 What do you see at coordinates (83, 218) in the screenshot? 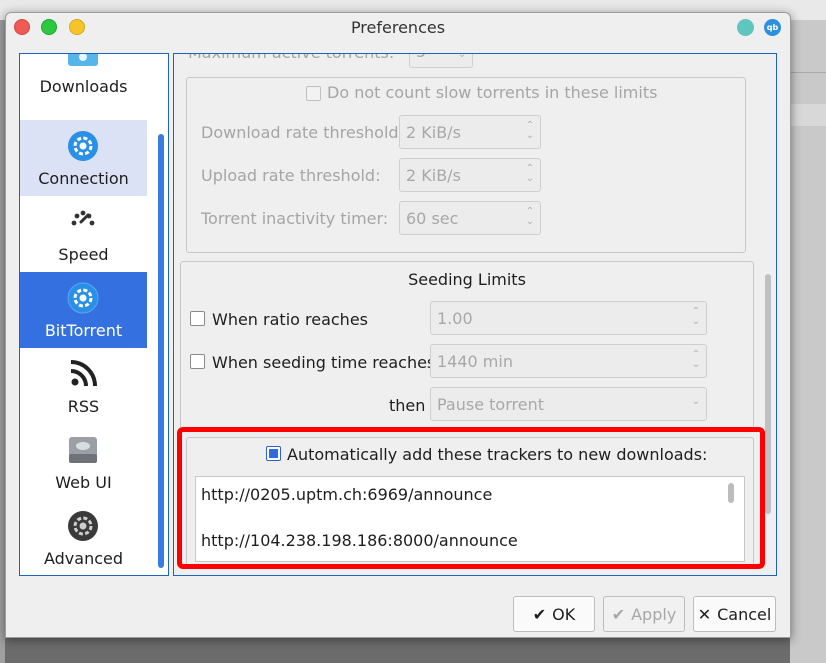
I see `speed-icon` at bounding box center [83, 218].